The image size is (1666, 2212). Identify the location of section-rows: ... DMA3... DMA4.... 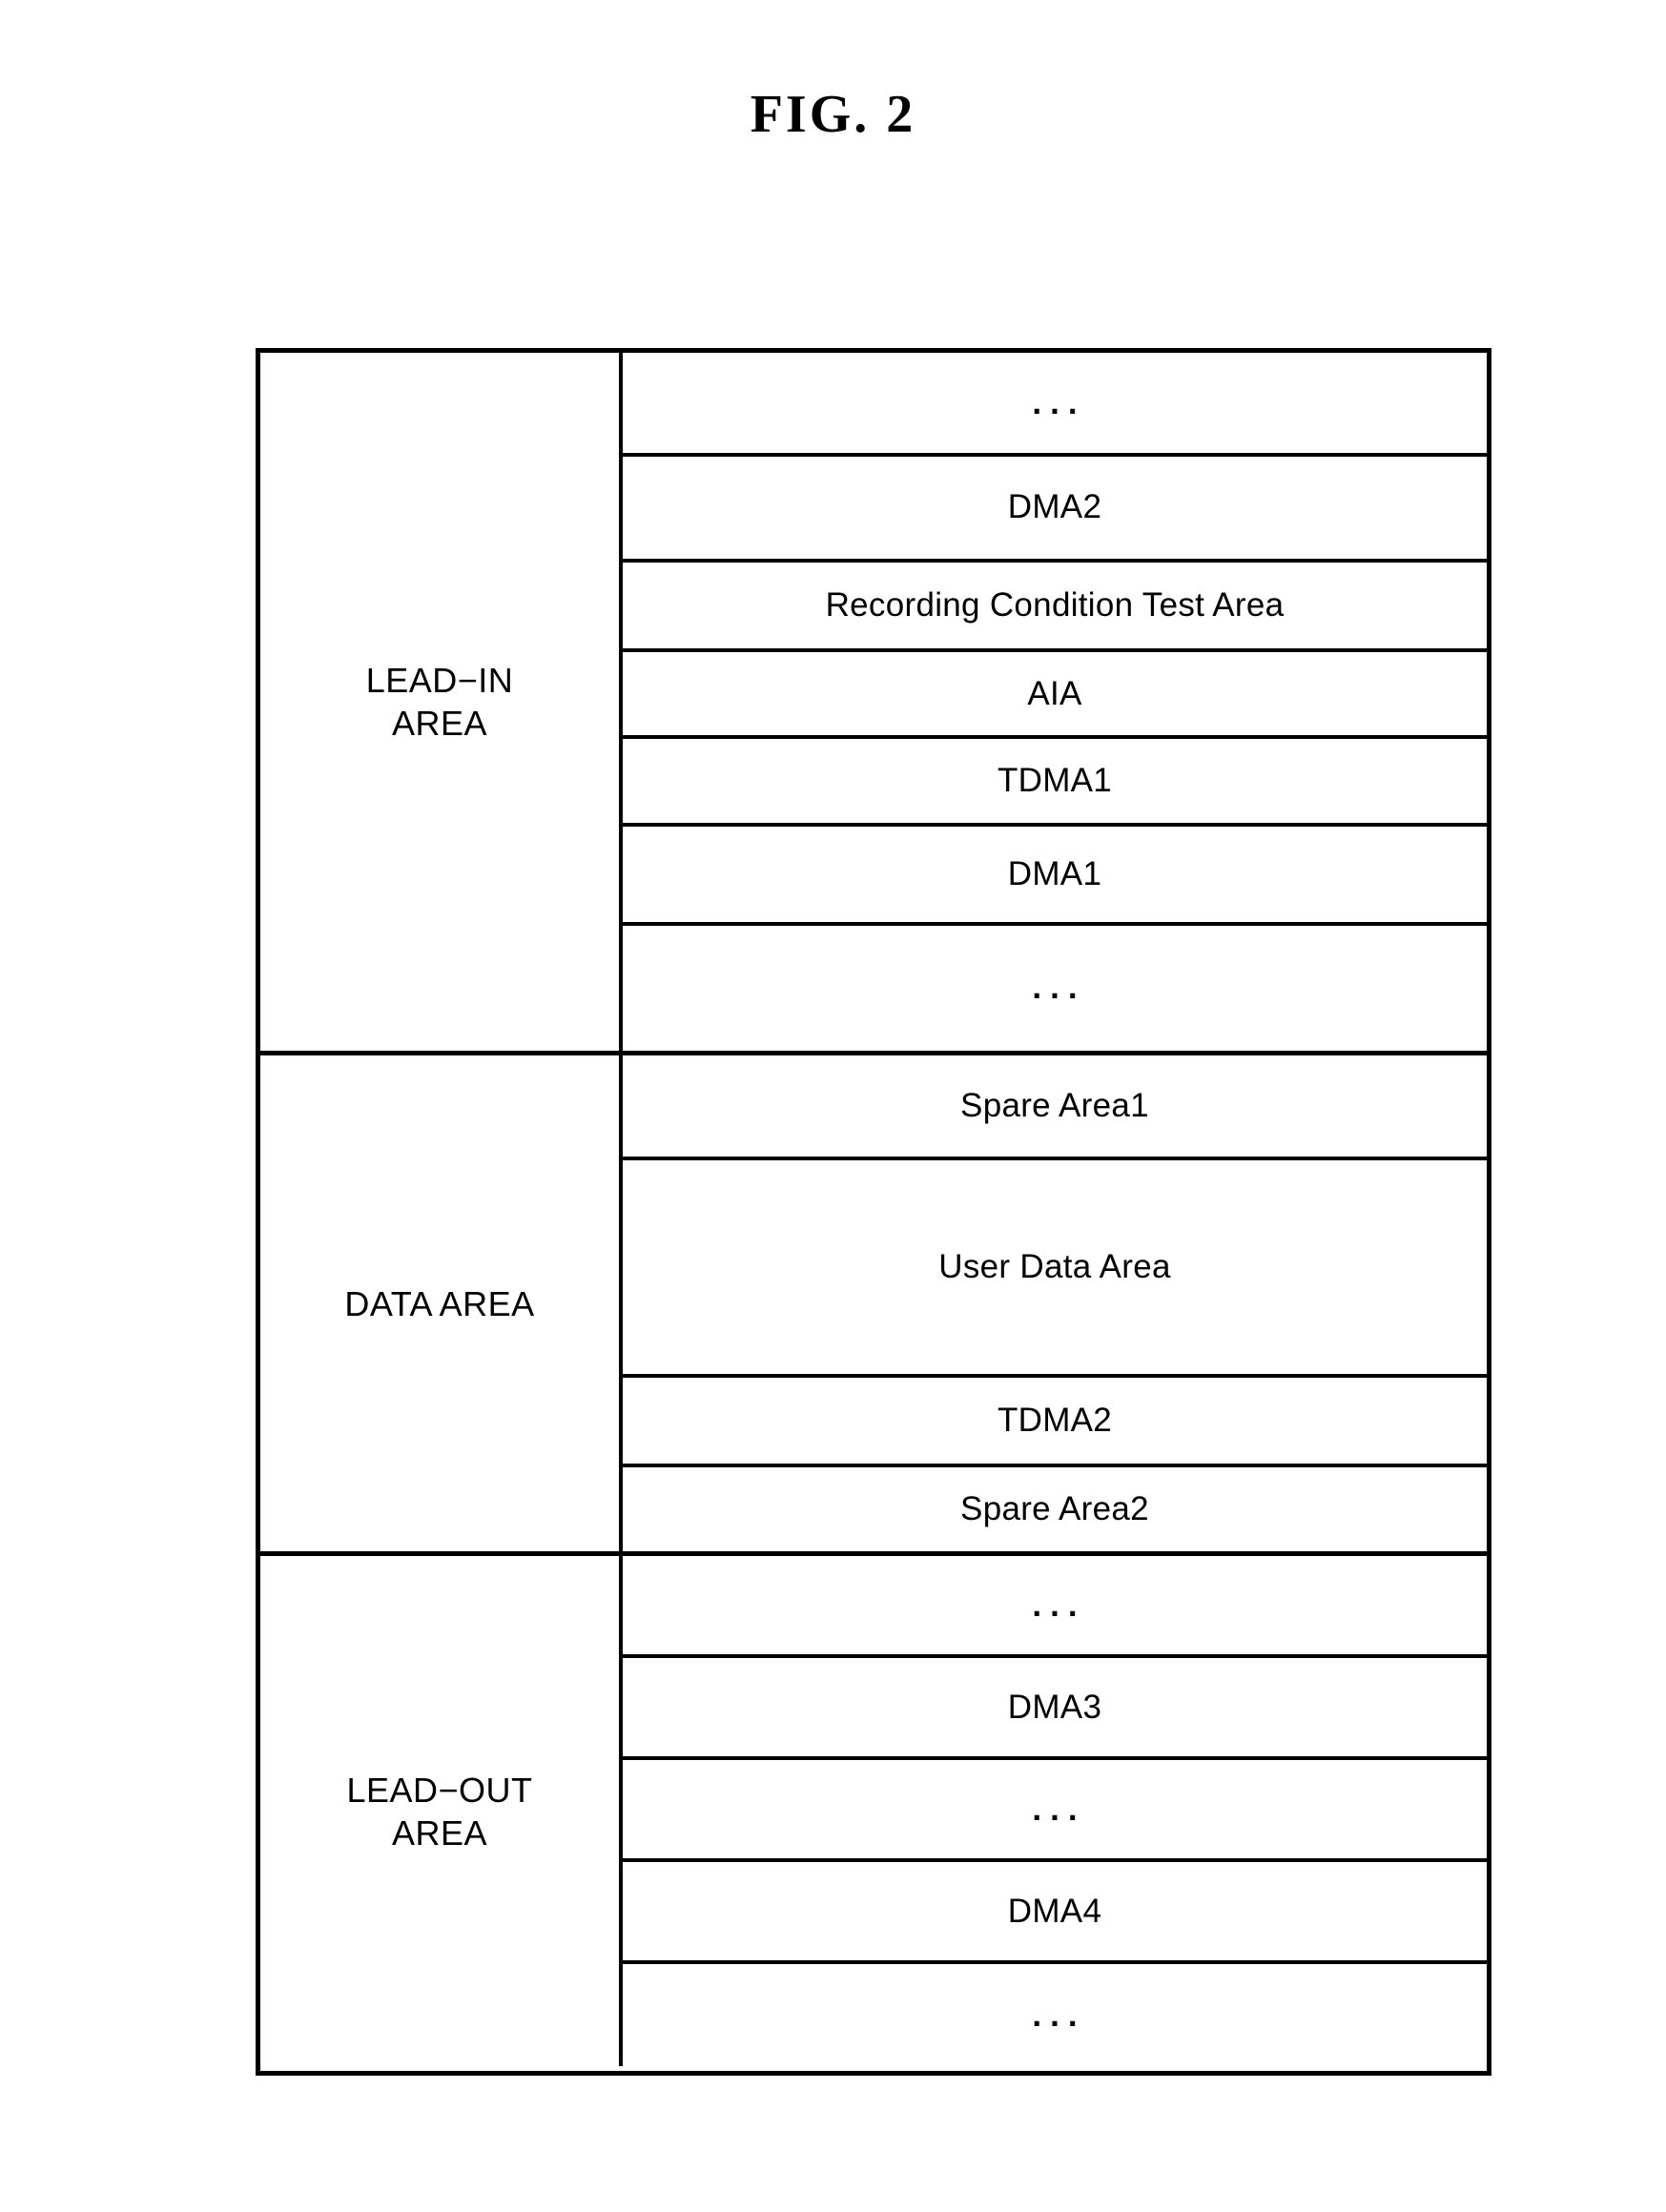
(1055, 1811).